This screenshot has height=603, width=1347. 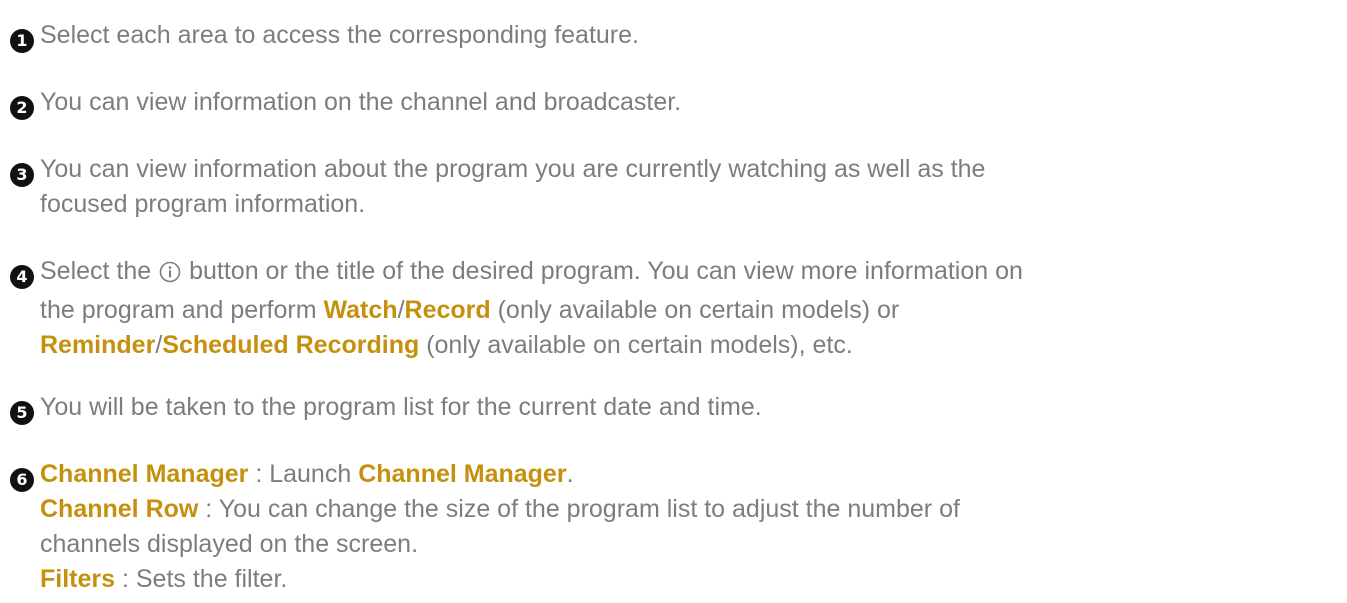 What do you see at coordinates (462, 474) in the screenshot?
I see `channel-manager-target: Channel Manager` at bounding box center [462, 474].